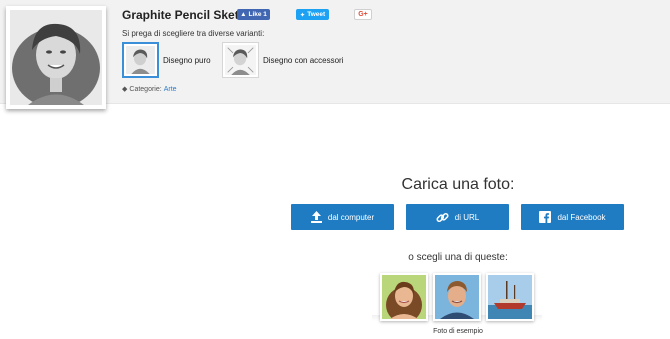  Describe the element at coordinates (458, 257) in the screenshot. I see `choose-sample-label: o scegli una di queste:` at that location.